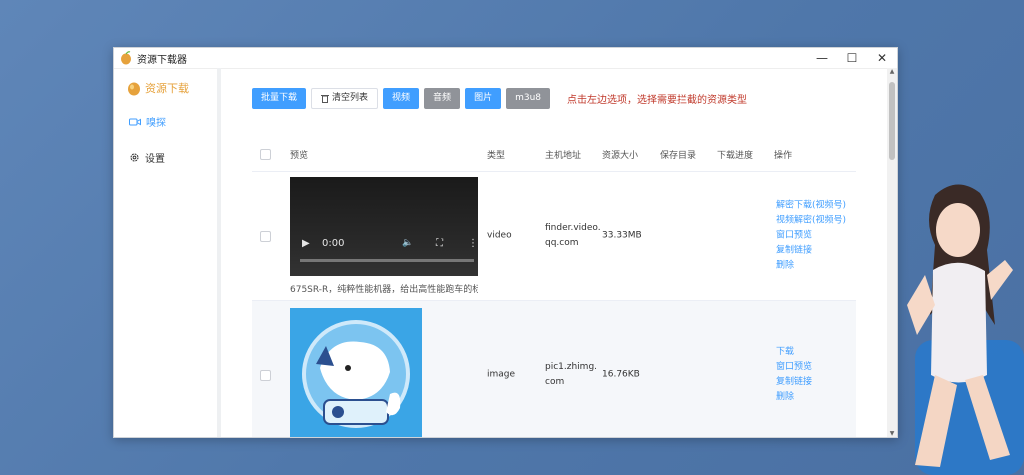 The height and width of the screenshot is (475, 1024). What do you see at coordinates (167, 252) in the screenshot?
I see `sidebar: 资源下载 嗅探 设置` at bounding box center [167, 252].